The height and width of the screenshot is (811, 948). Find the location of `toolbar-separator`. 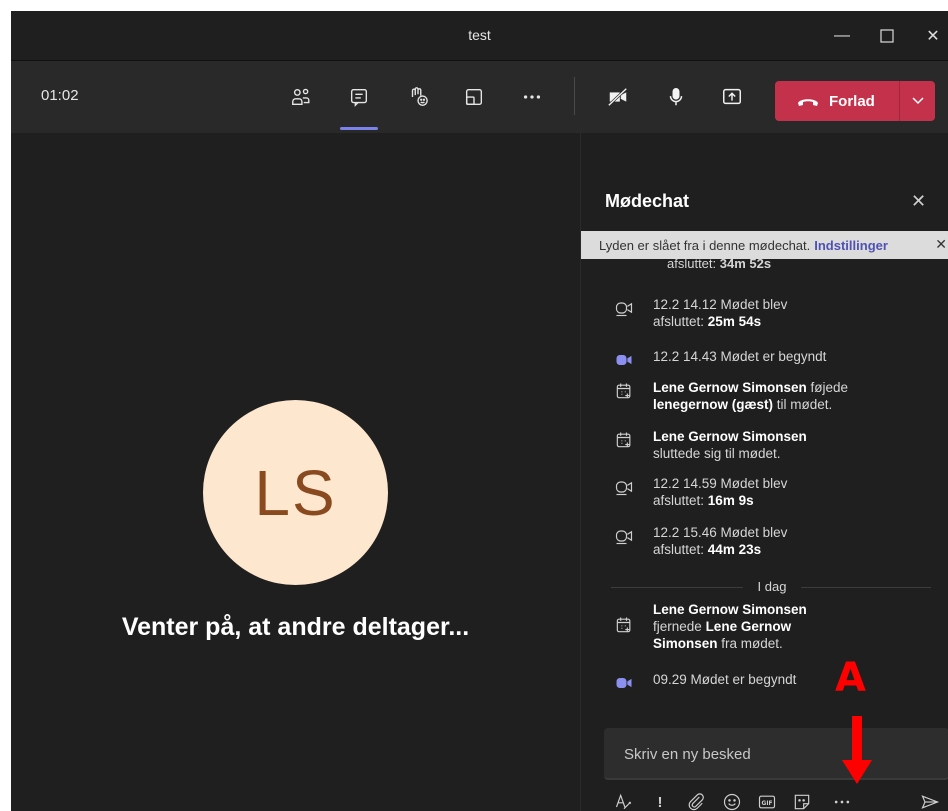

toolbar-separator is located at coordinates (574, 96).